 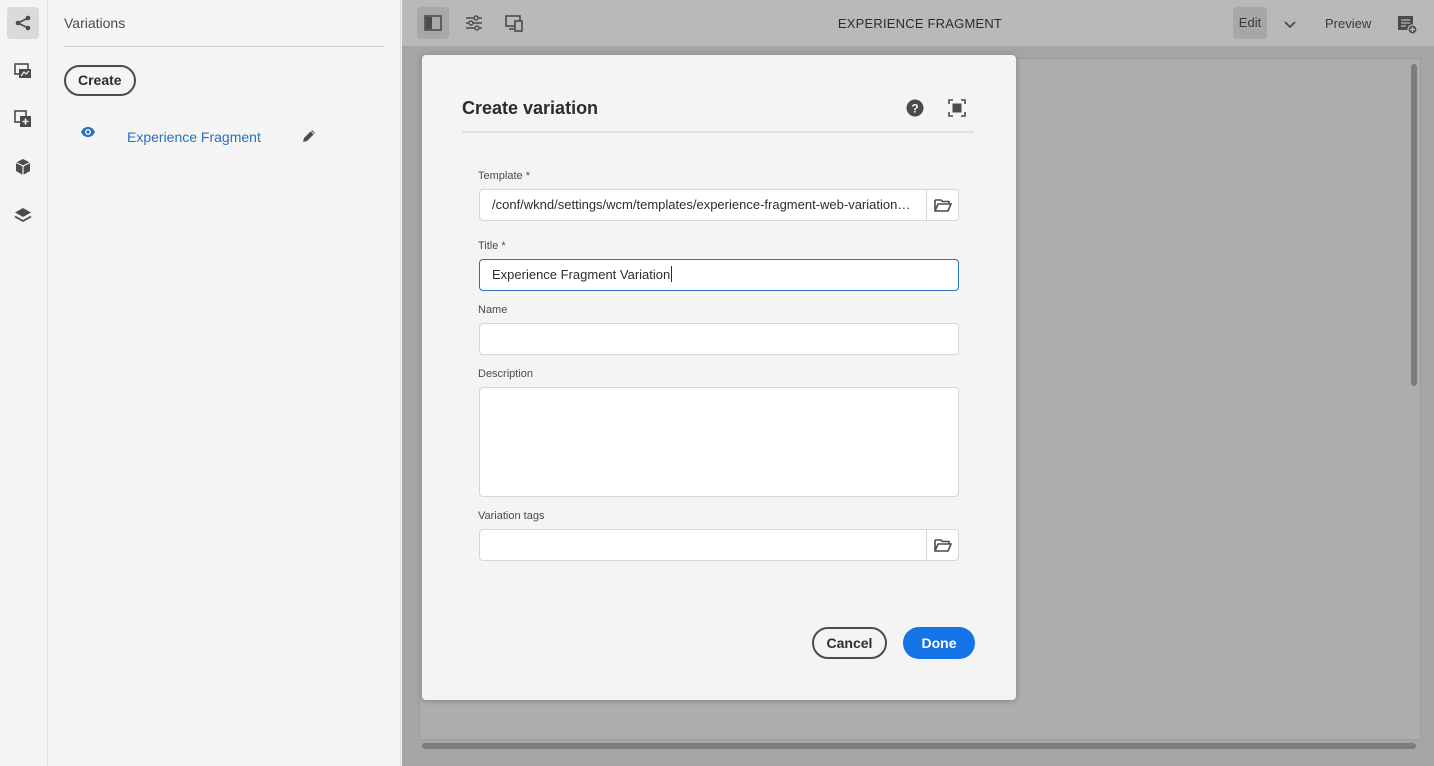 What do you see at coordinates (504, 176) in the screenshot?
I see `template-label: Template *` at bounding box center [504, 176].